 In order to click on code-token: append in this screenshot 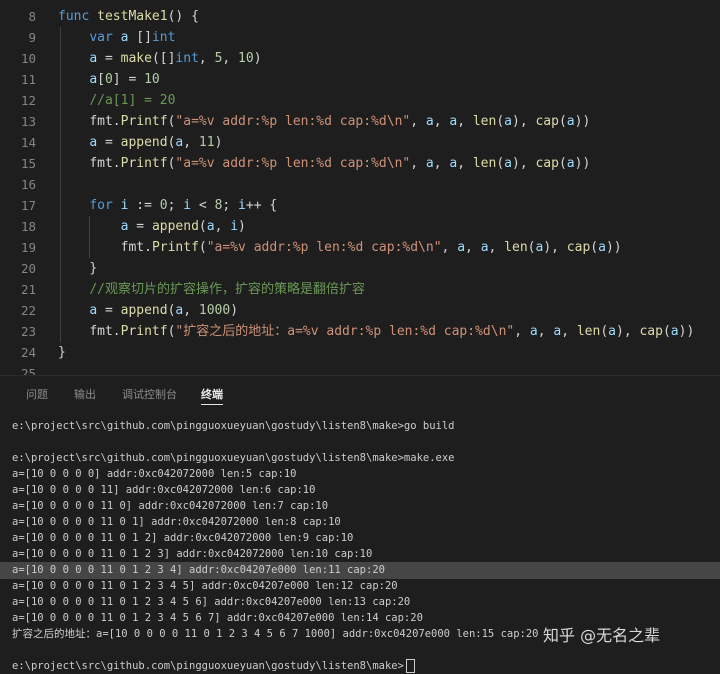, I will do `click(175, 226)`.